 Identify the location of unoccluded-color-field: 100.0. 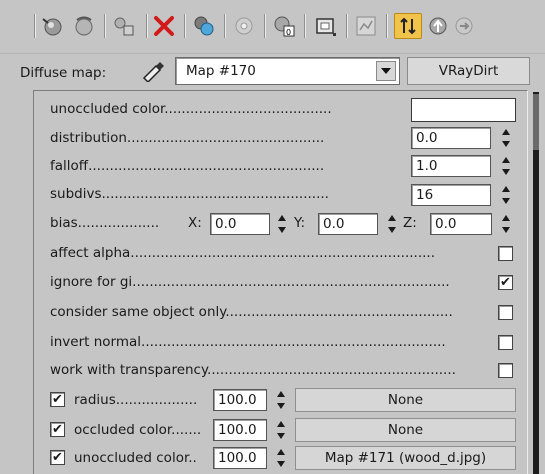
(240, 458).